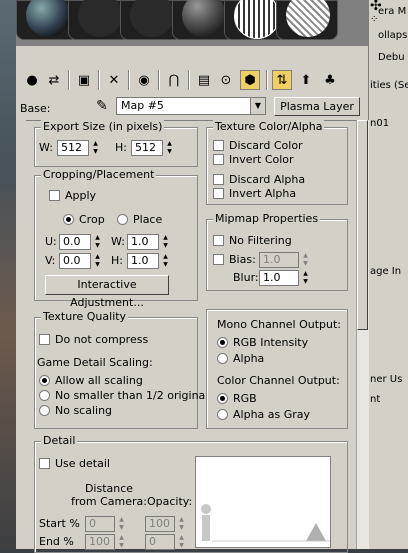 Image resolution: width=408 pixels, height=553 pixels. I want to click on discard-alpha-label: Discard Alpha, so click(267, 179).